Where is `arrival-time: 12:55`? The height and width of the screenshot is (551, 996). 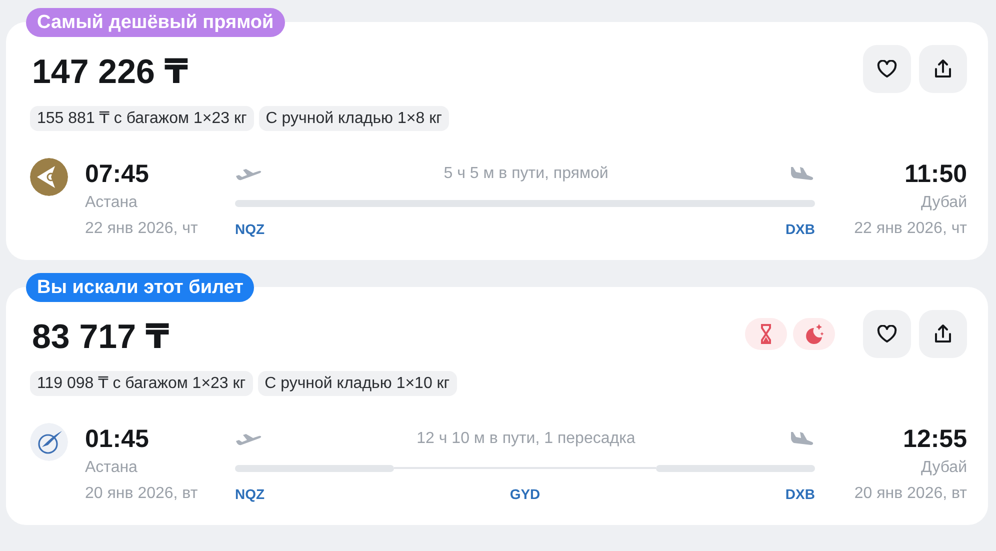
arrival-time: 12:55 is located at coordinates (935, 439).